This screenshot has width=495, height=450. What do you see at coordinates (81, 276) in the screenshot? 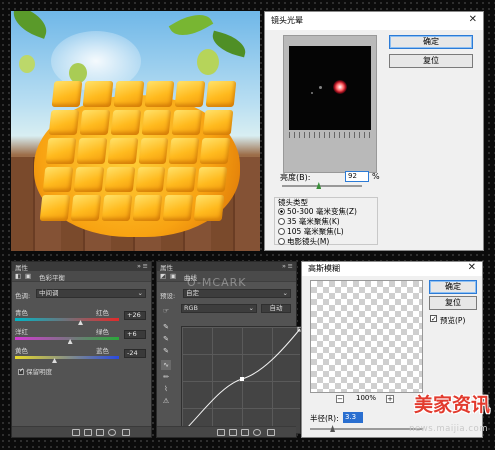
I see `panel-subheader: ◧ ▣ 色彩平衡` at bounding box center [81, 276].